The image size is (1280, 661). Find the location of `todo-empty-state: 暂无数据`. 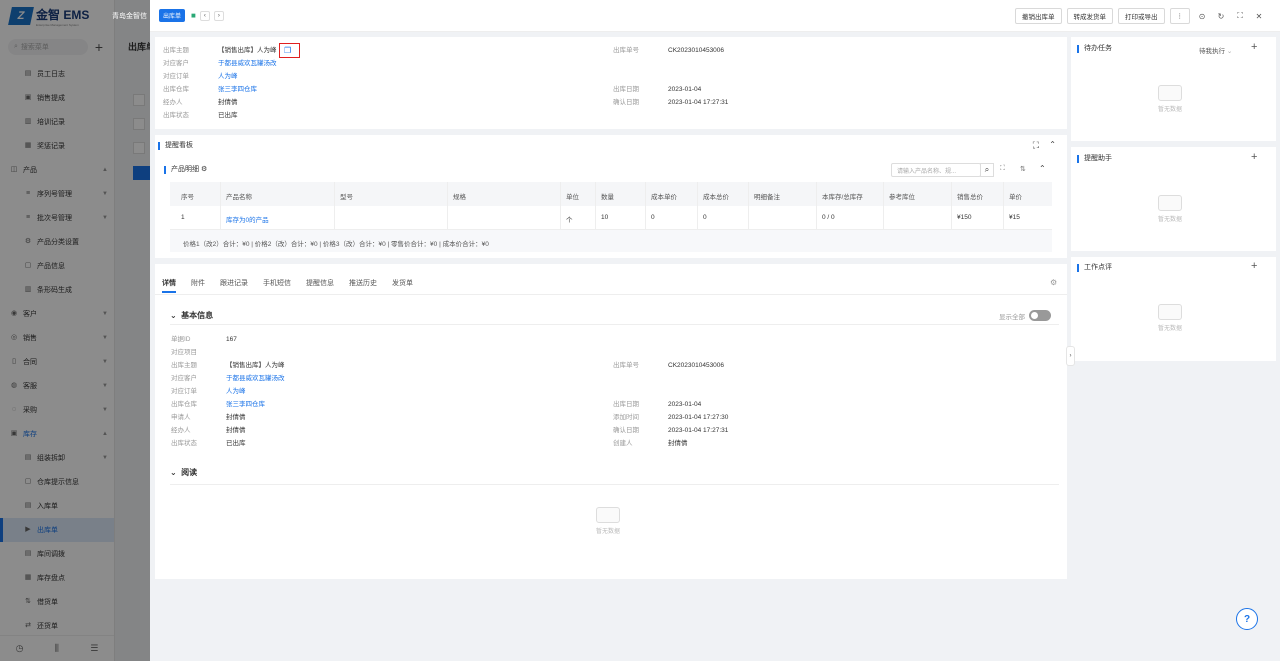

todo-empty-state: 暂无数据 is located at coordinates (1170, 99).